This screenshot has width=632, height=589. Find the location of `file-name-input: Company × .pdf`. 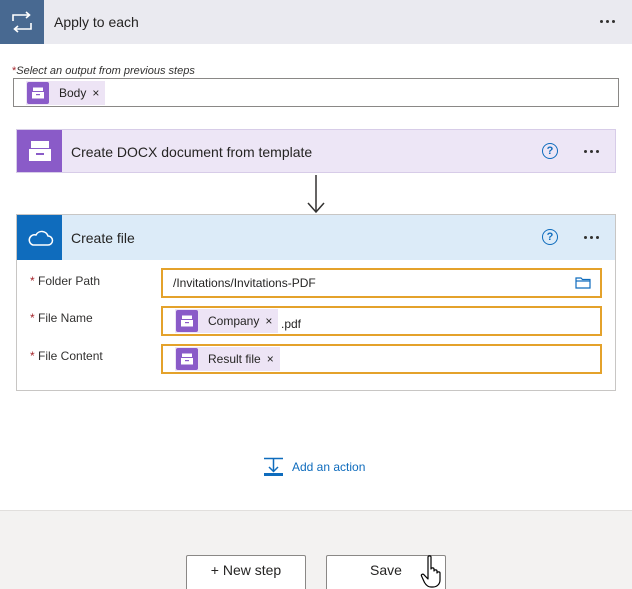

file-name-input: Company × .pdf is located at coordinates (381, 321).